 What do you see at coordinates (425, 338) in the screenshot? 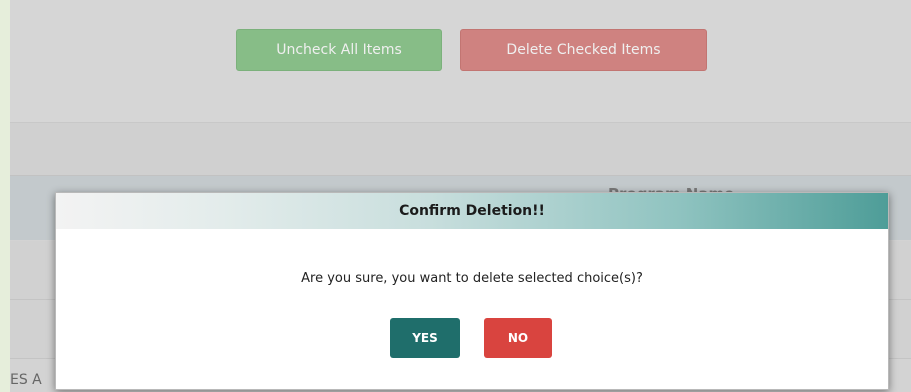
I see `yes-button: YES` at bounding box center [425, 338].